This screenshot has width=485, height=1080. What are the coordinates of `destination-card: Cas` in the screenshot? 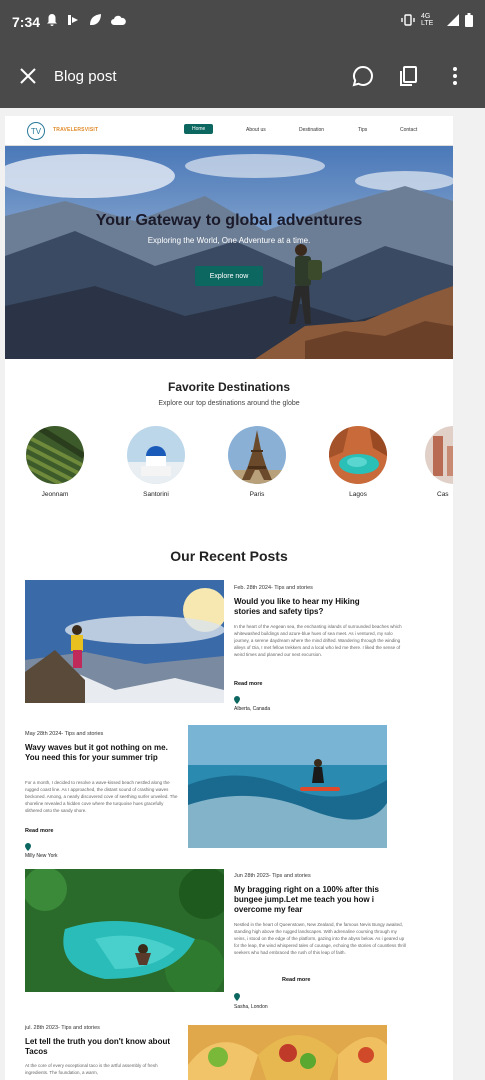 It's located at (439, 462).